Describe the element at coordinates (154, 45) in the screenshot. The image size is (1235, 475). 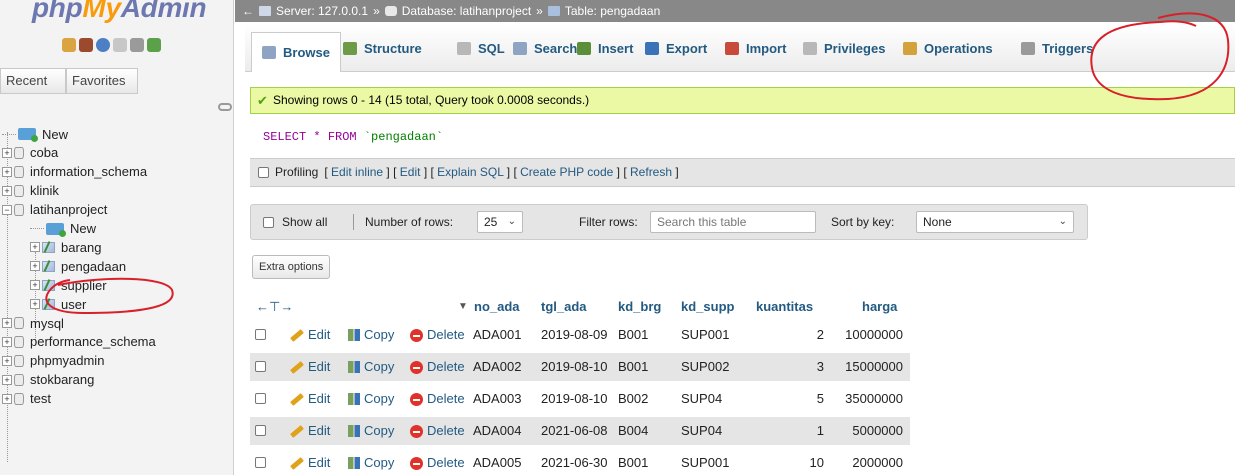
I see `reload-icon` at that location.